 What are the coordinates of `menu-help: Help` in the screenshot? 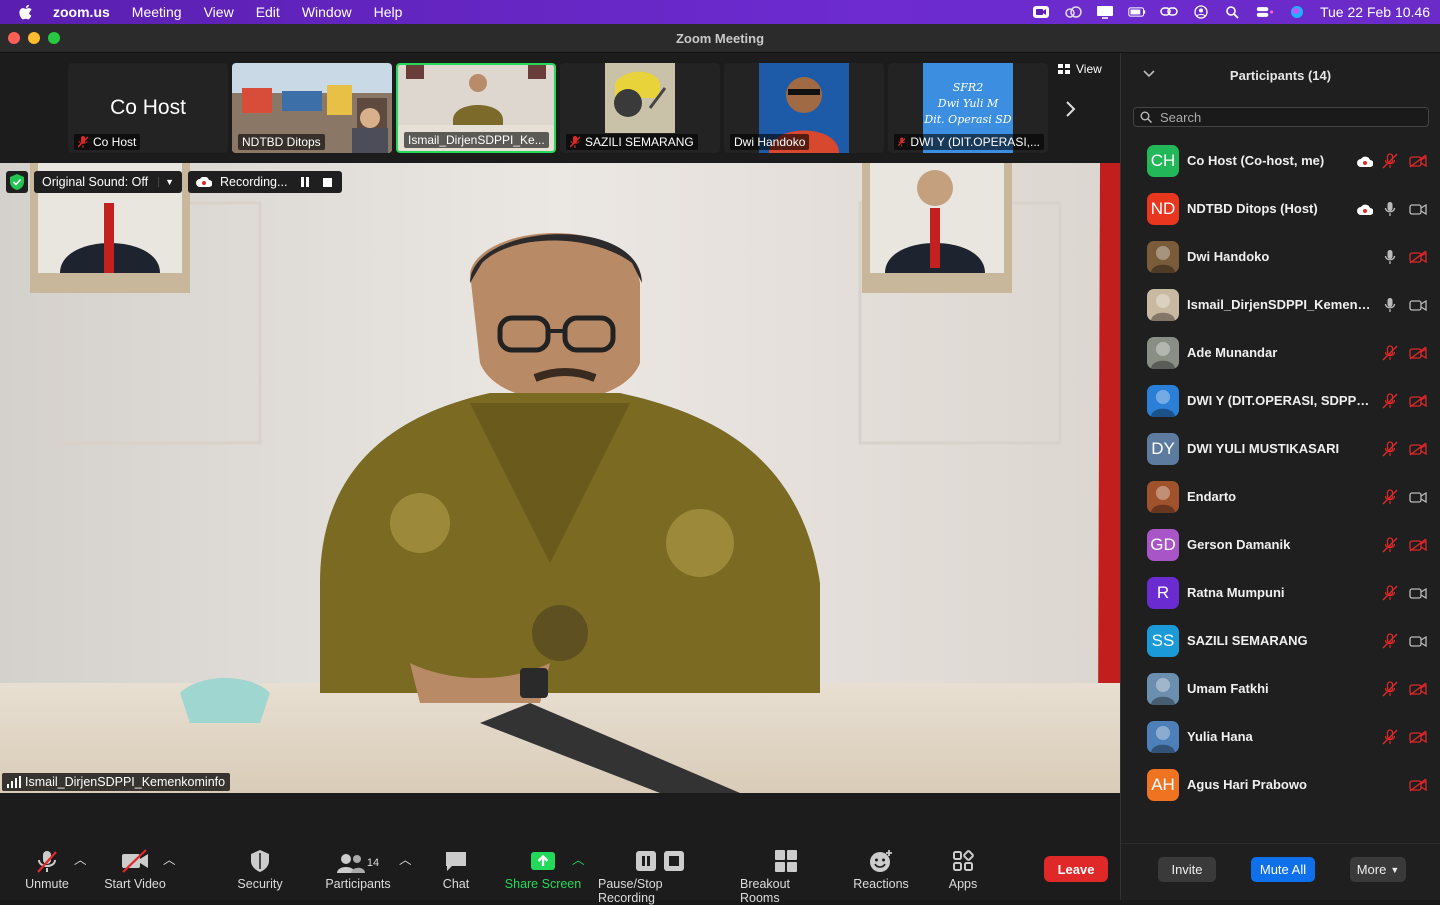 It's located at (388, 12).